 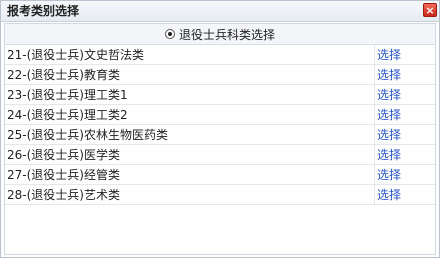 I want to click on table-row: 25-(退役士兵)农林生物医药类 选择, so click(x=220, y=134).